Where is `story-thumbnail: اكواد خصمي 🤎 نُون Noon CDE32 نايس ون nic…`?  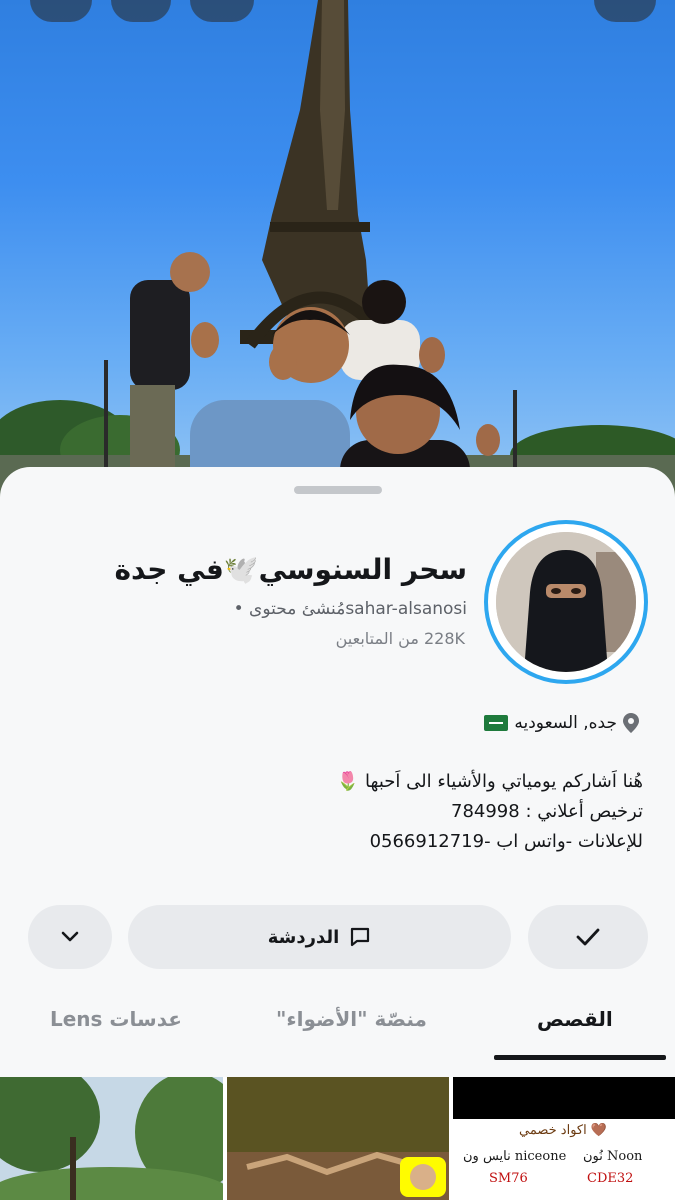 story-thumbnail: اكواد خصمي 🤎 نُون Noon CDE32 نايس ون nic… is located at coordinates (564, 1138).